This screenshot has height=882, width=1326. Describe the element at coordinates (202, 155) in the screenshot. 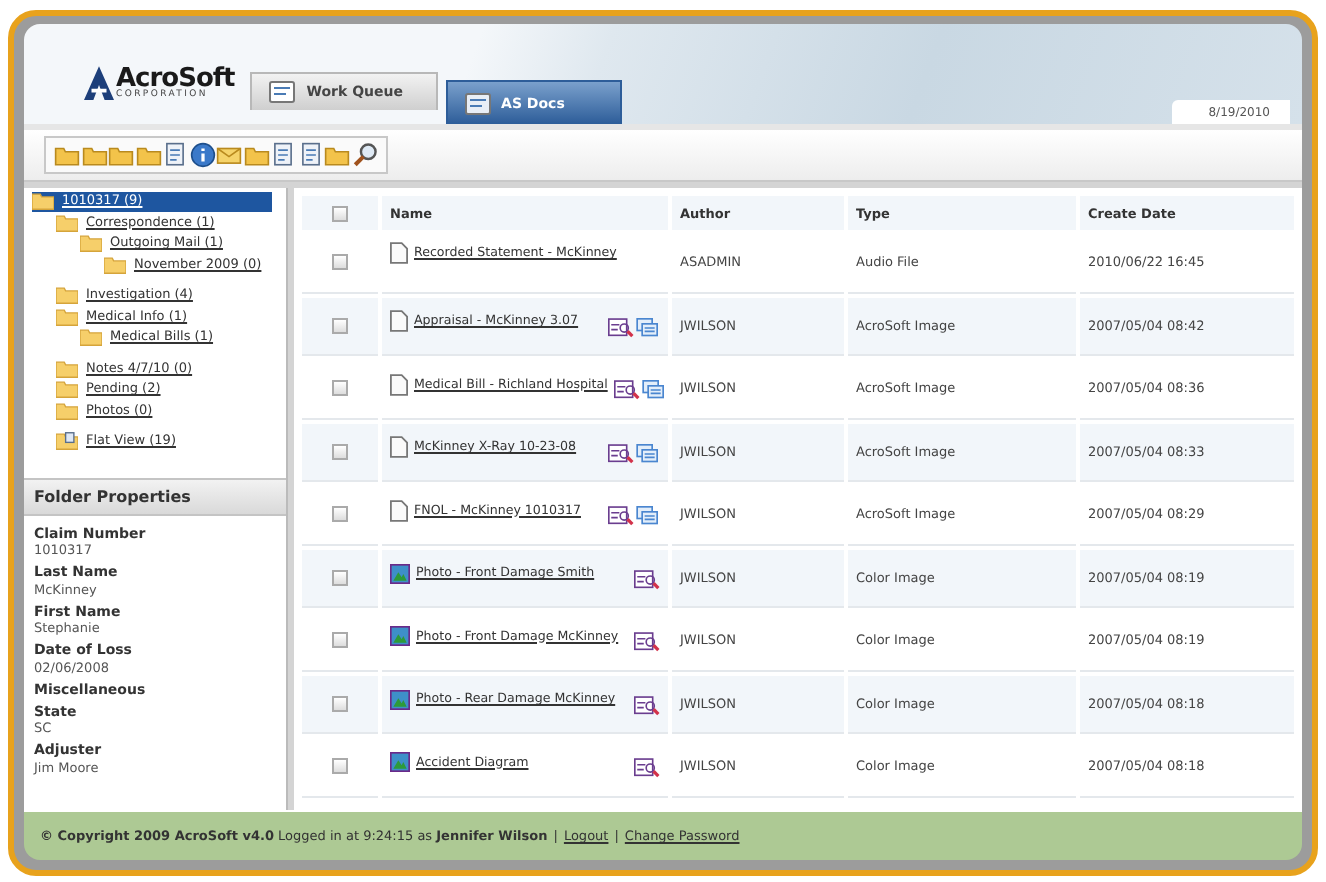

I see `info-icon` at that location.